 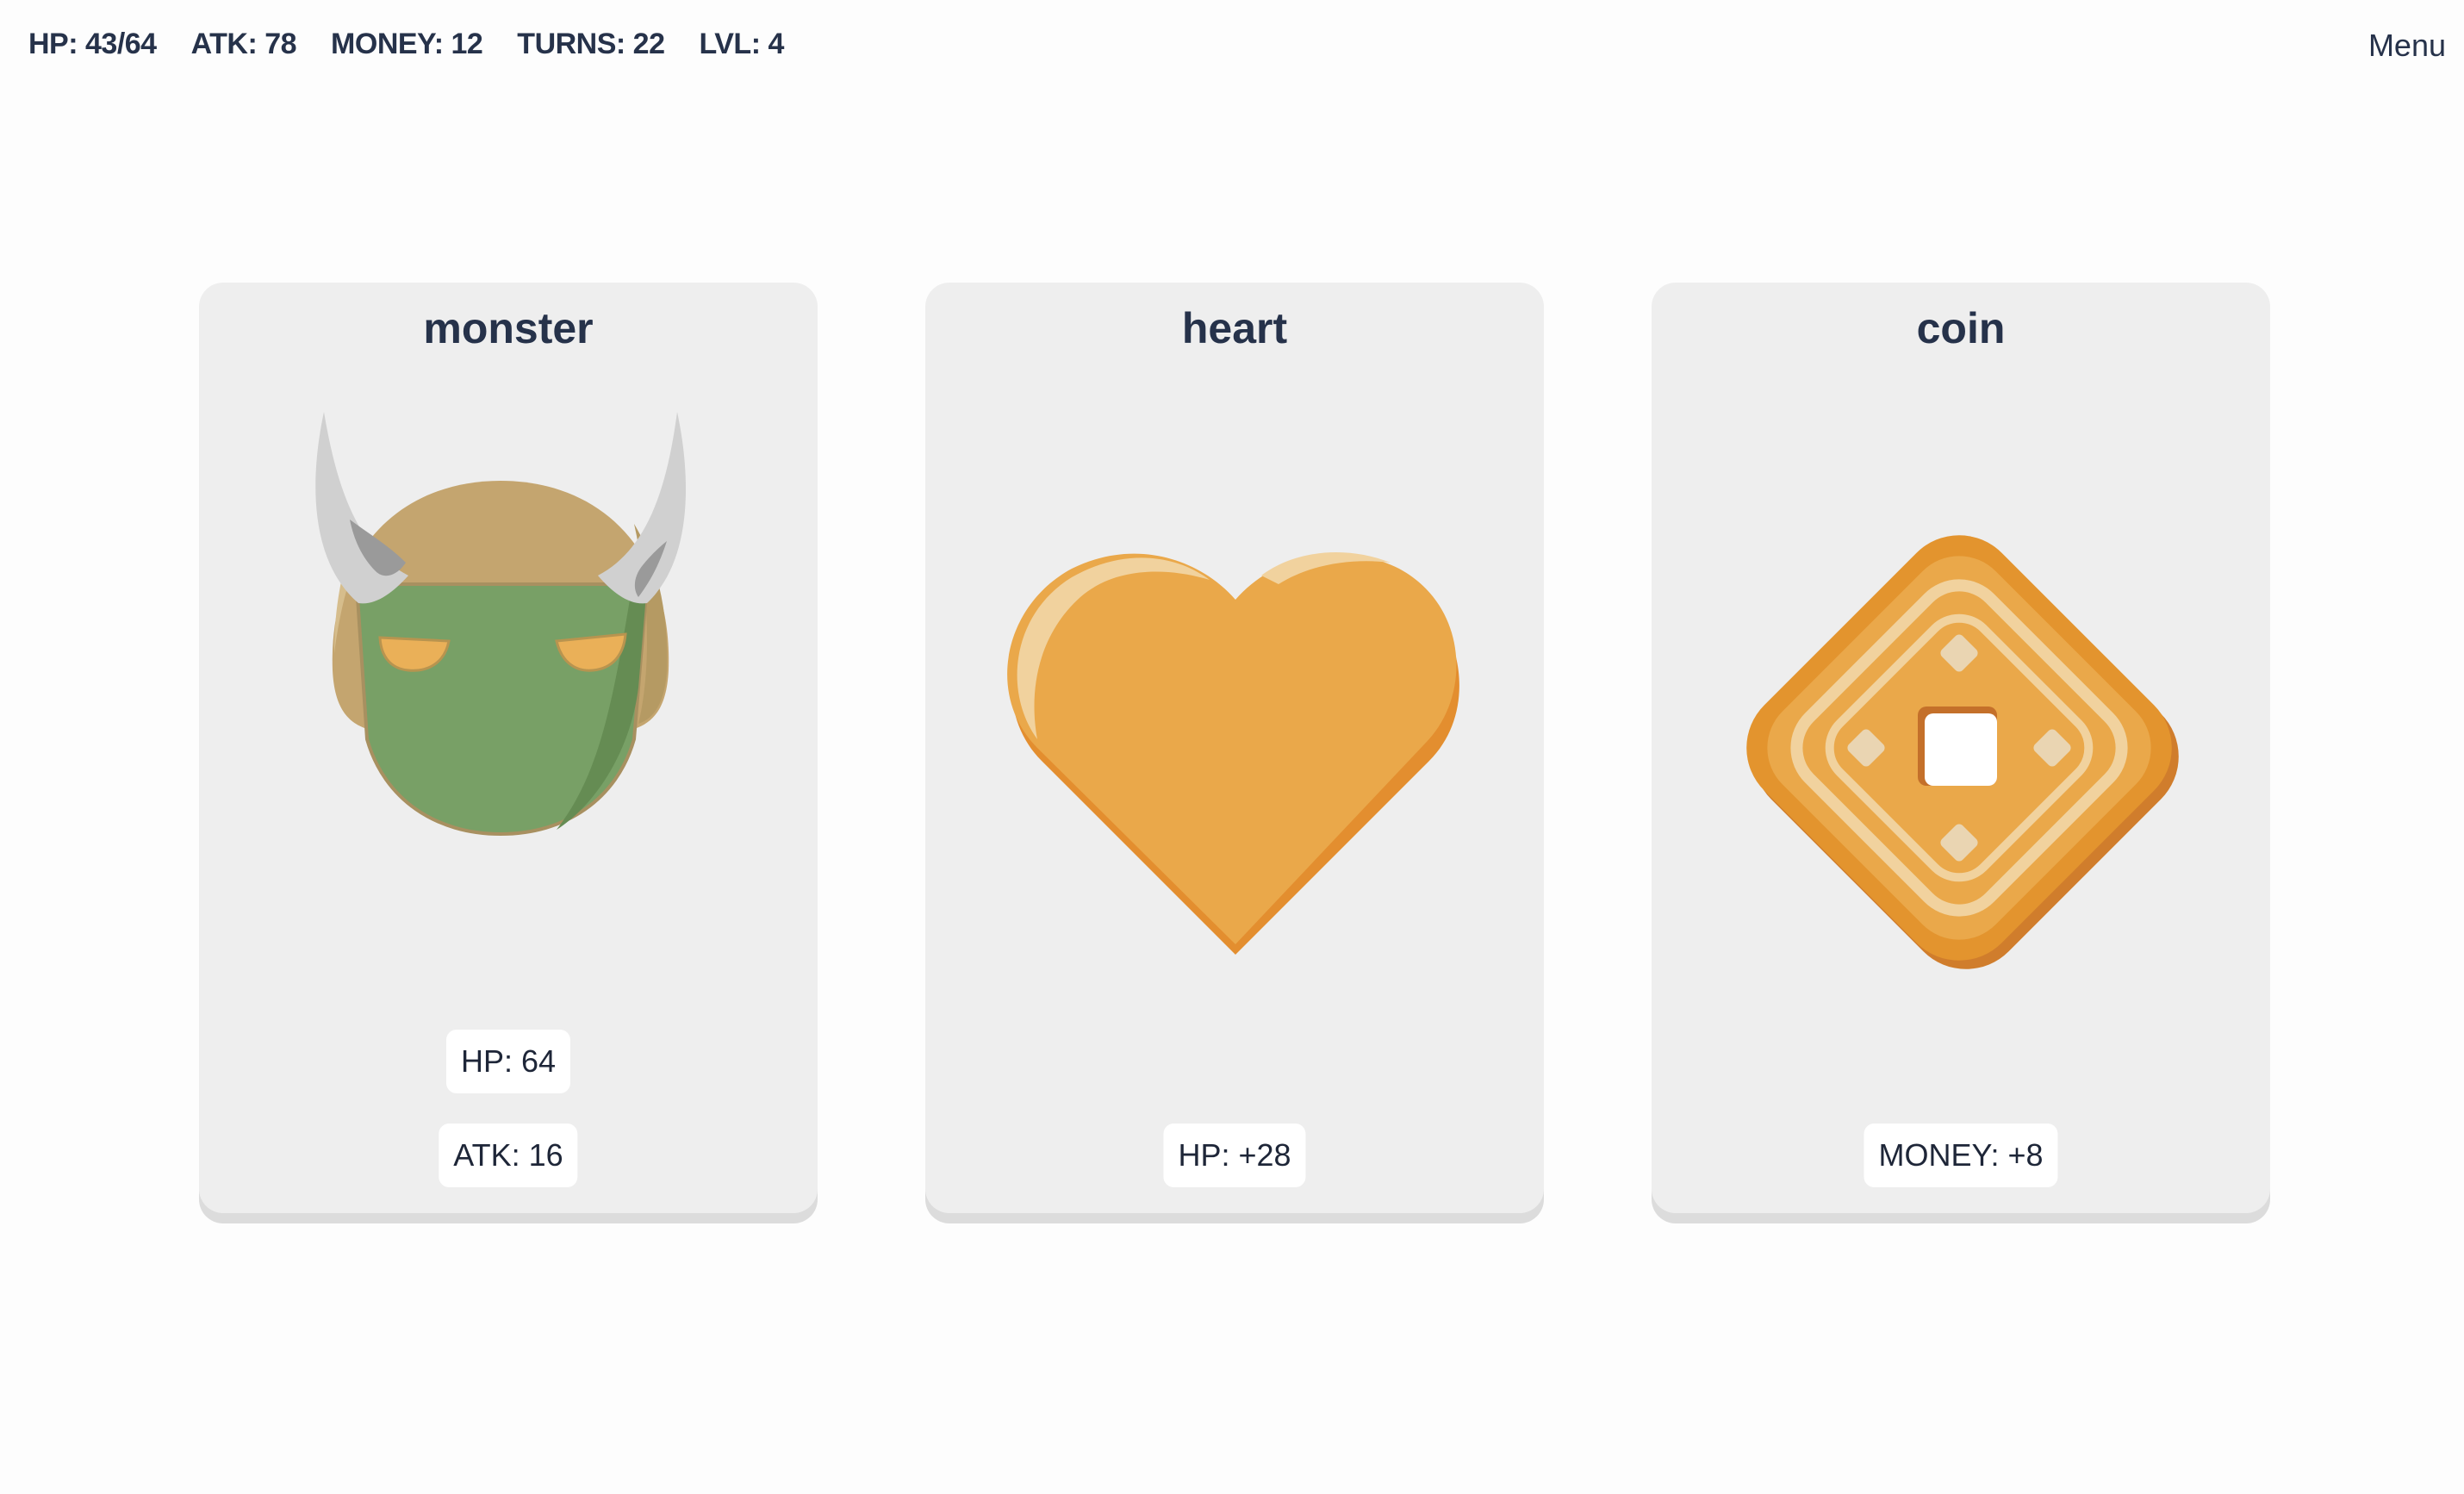 What do you see at coordinates (244, 44) in the screenshot?
I see `player-atk: ATK: 78` at bounding box center [244, 44].